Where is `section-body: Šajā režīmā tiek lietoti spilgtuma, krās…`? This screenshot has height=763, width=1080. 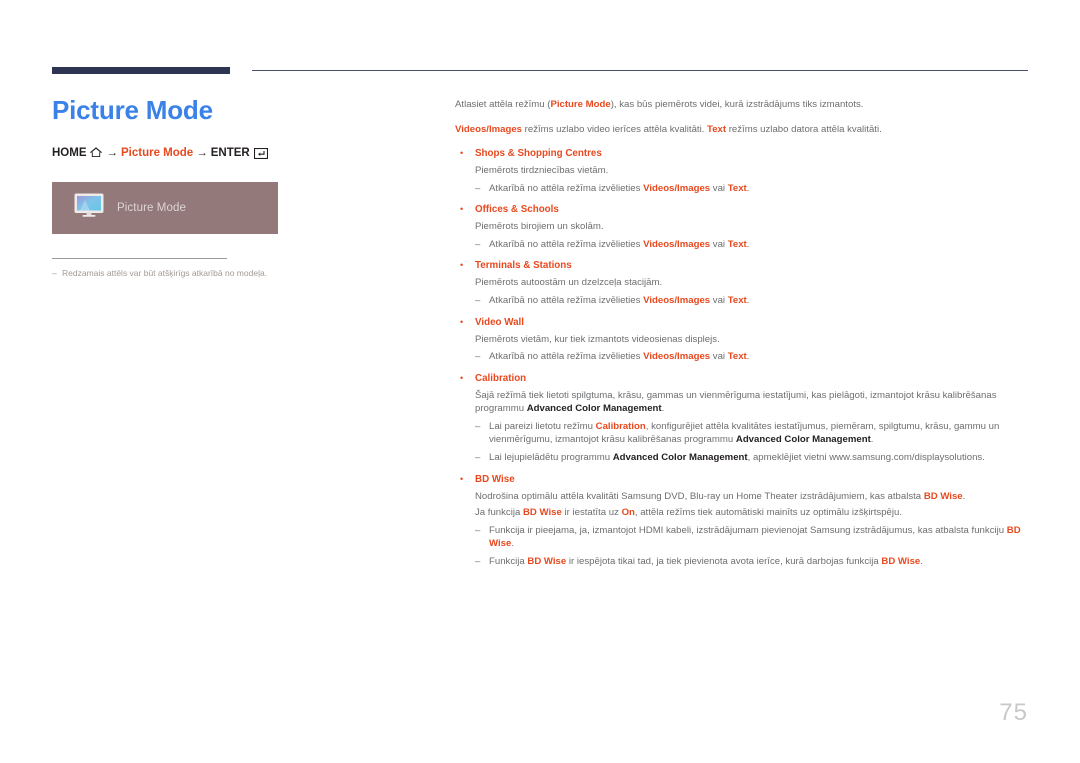 section-body: Šajā režīmā tiek lietoti spilgtuma, krās… is located at coordinates (754, 402).